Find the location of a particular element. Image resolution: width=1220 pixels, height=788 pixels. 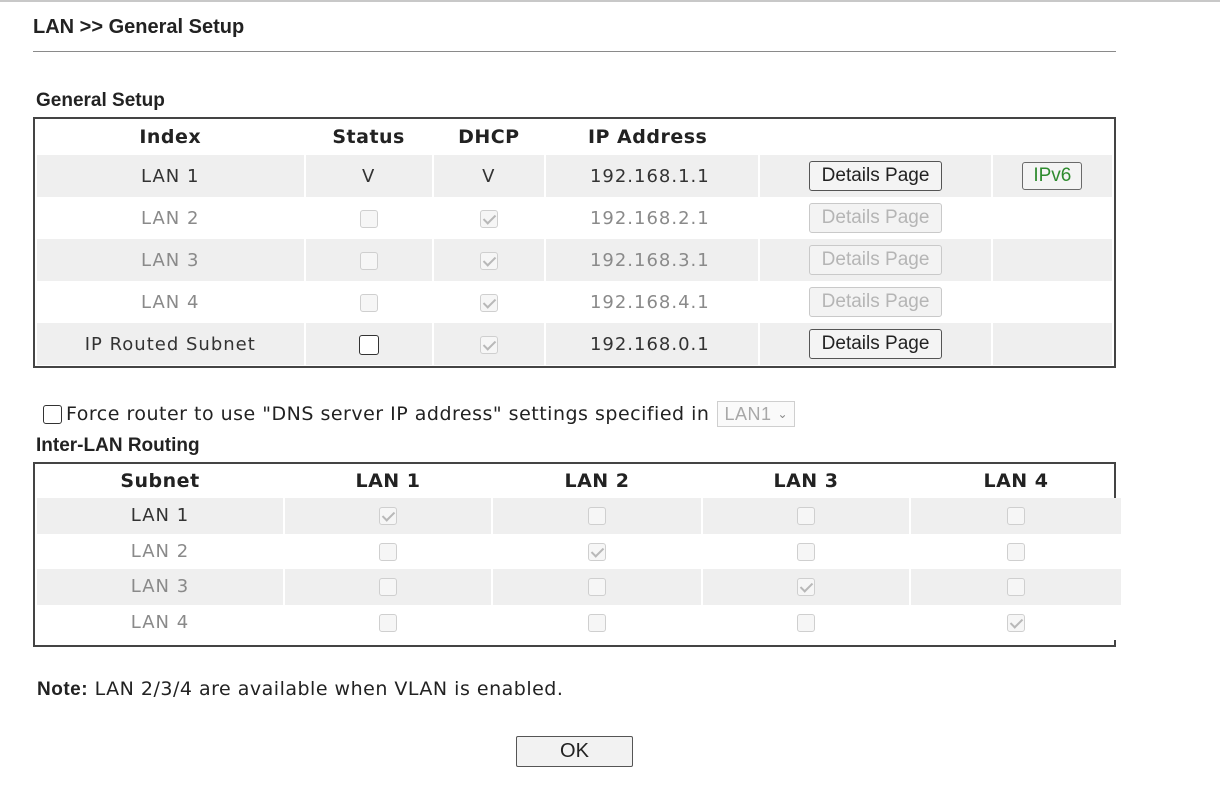

routing-row-label: LAN 3 is located at coordinates (160, 587).